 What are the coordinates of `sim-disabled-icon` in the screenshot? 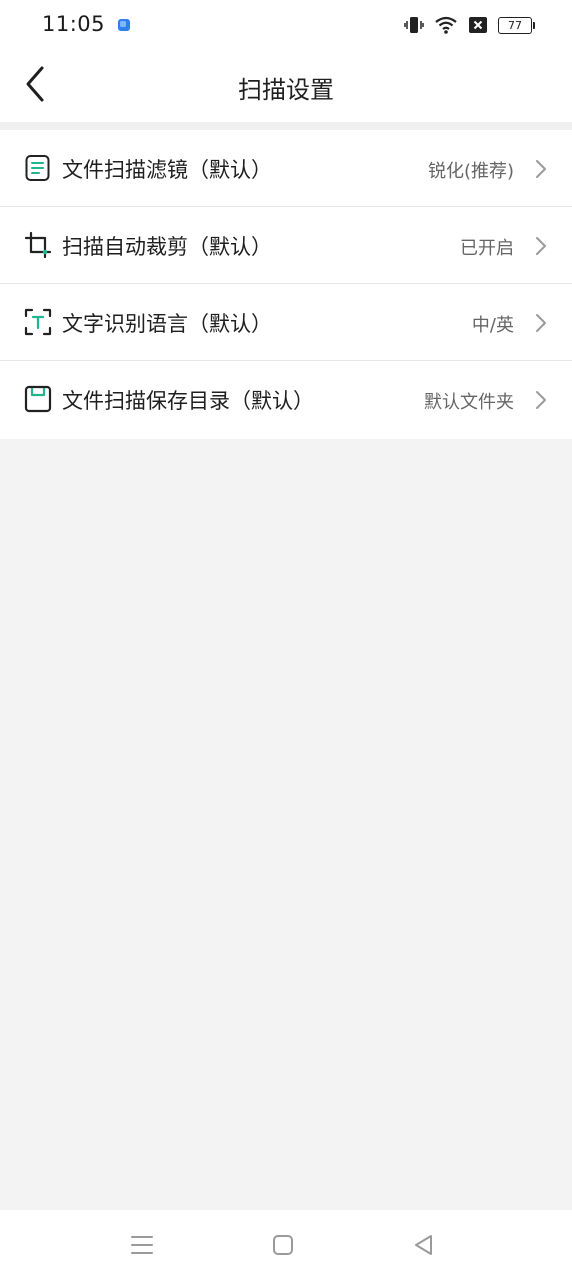 It's located at (478, 25).